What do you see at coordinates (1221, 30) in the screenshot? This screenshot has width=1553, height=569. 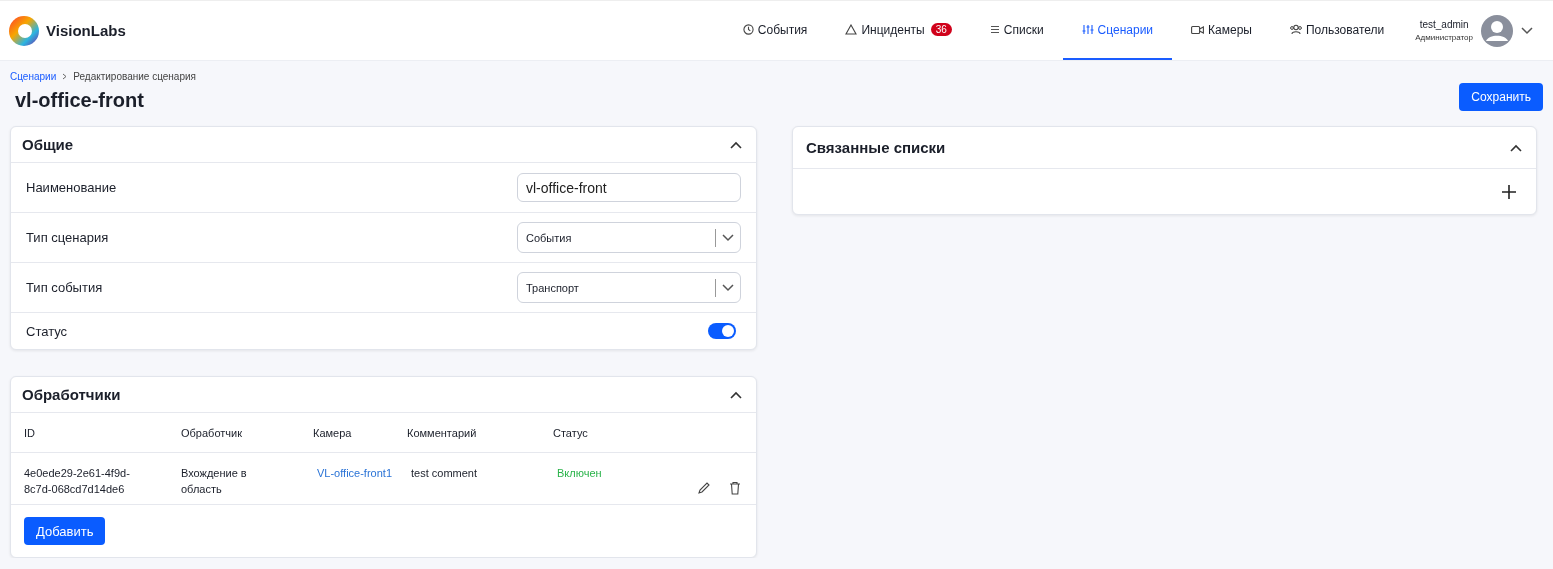 I see `nav-tab: Камеры` at bounding box center [1221, 30].